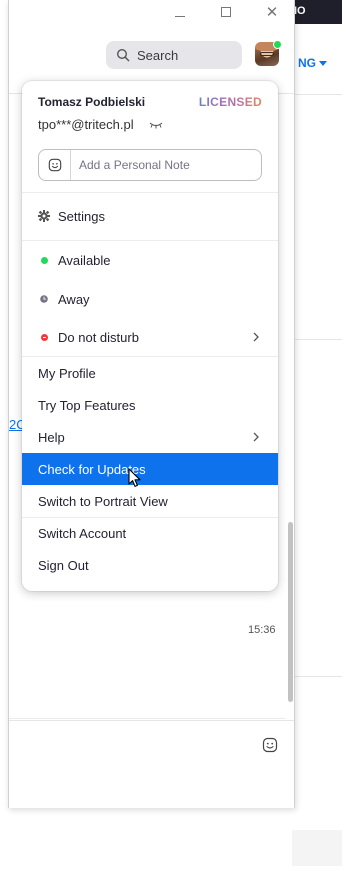  What do you see at coordinates (81, 216) in the screenshot?
I see `menu-item-label: Settings` at bounding box center [81, 216].